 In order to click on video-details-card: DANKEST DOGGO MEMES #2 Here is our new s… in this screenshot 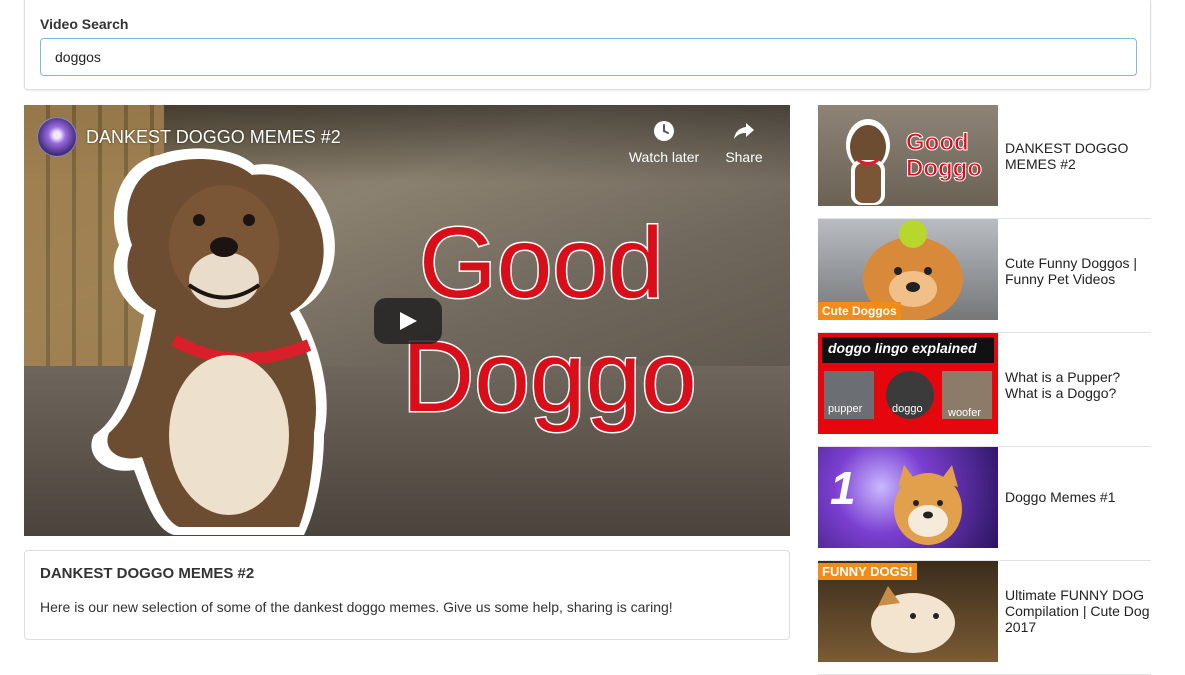, I will do `click(407, 595)`.